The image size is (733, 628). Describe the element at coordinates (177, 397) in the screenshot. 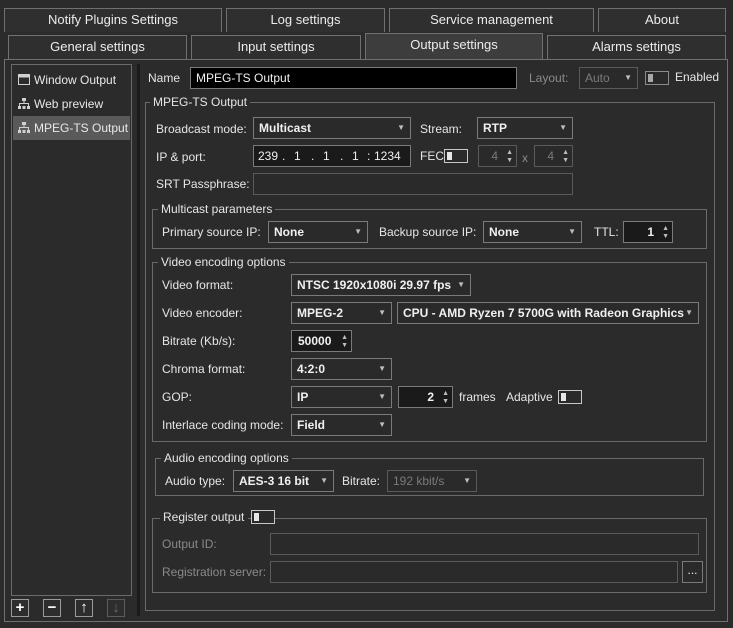

I see `gop-label: GOP:` at that location.